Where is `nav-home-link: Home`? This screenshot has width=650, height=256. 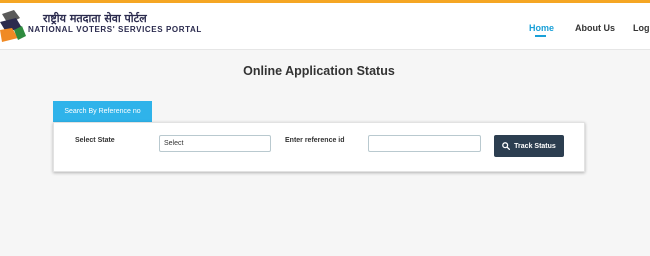
nav-home-link: Home is located at coordinates (541, 28).